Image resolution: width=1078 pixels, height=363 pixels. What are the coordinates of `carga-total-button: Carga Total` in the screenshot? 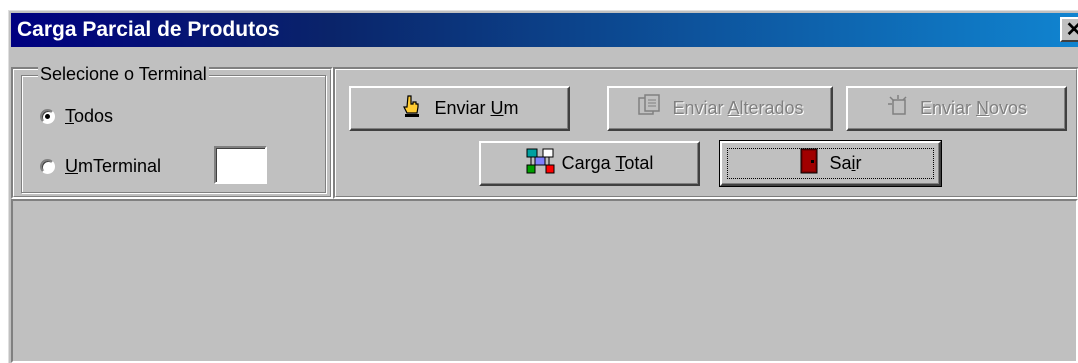 It's located at (589, 163).